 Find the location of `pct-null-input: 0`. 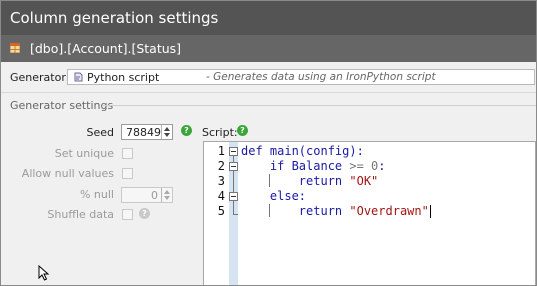

pct-null-input: 0 is located at coordinates (147, 195).